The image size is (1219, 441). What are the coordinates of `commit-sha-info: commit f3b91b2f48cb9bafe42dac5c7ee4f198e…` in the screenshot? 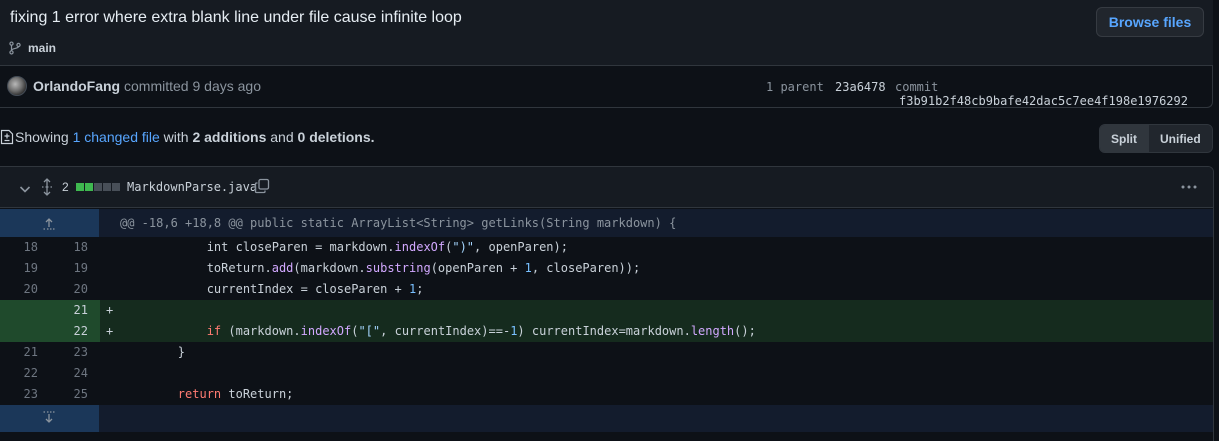 It's located at (1054, 94).